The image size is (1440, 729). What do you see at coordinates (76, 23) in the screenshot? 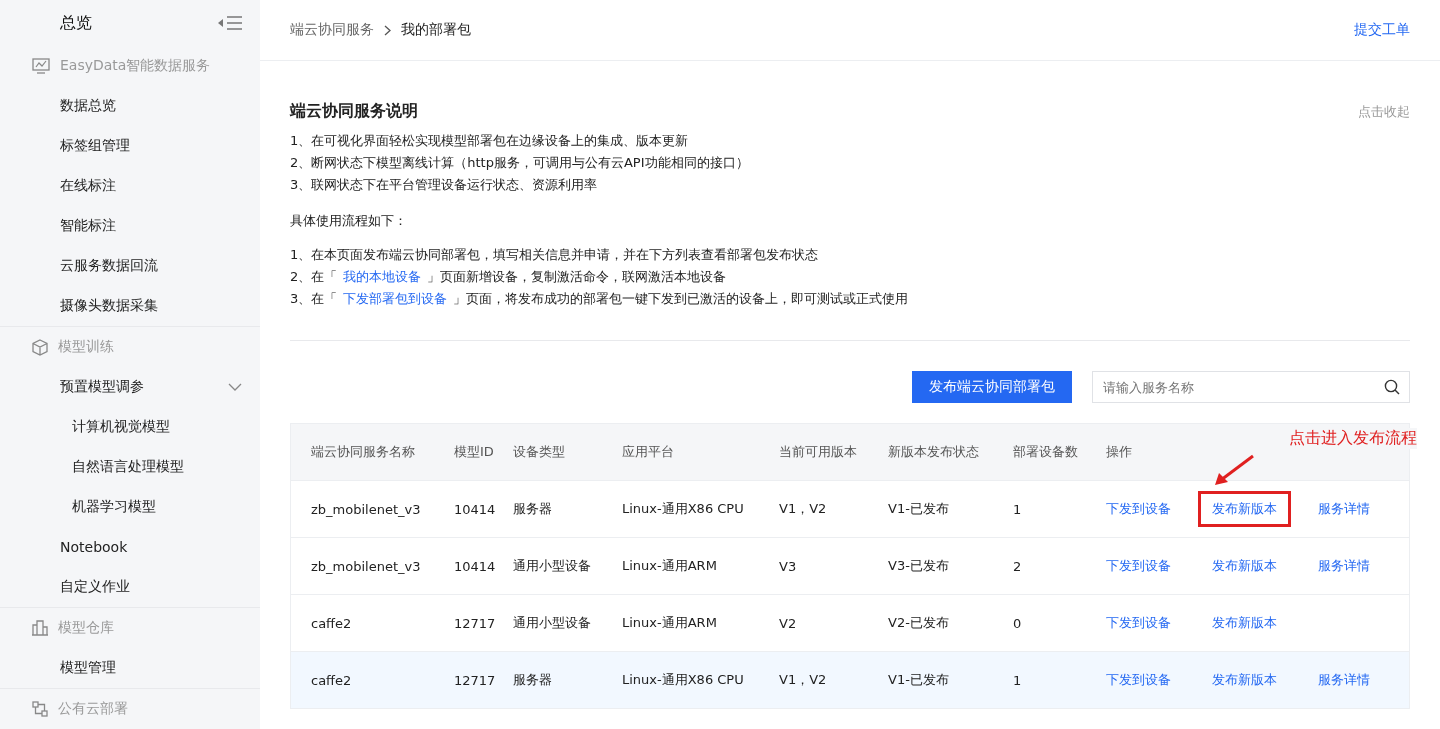
I see `sidebar-title: 总览` at bounding box center [76, 23].